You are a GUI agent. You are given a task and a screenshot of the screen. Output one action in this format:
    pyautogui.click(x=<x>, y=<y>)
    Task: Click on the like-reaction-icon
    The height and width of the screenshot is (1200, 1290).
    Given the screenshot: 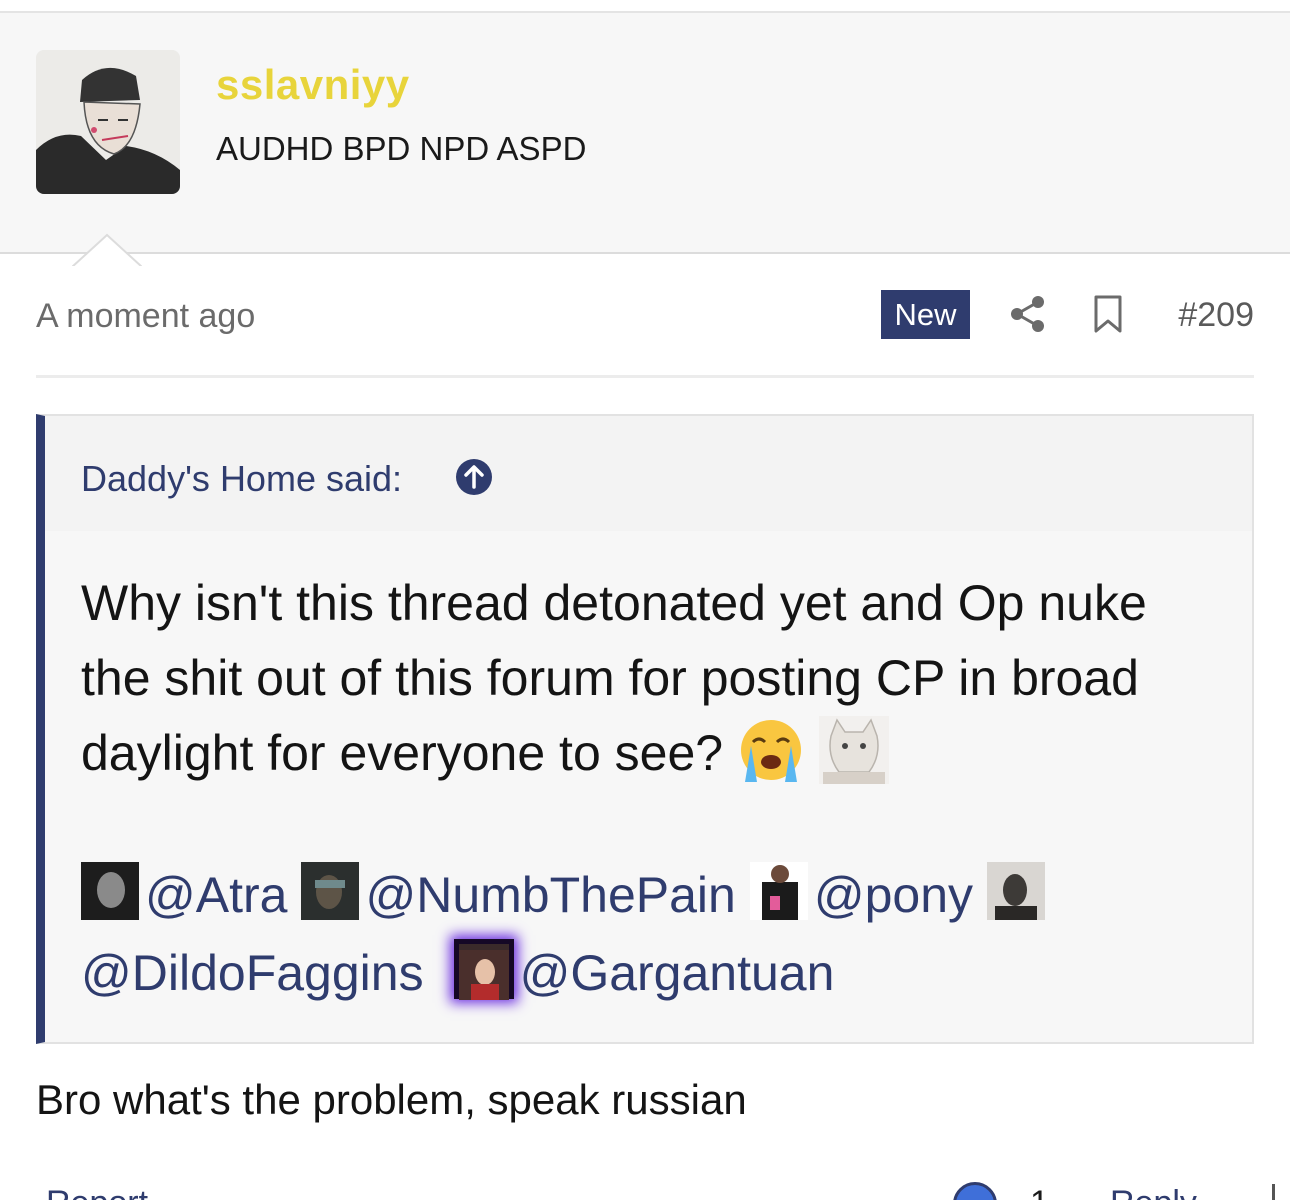 What is the action you would take?
    pyautogui.click(x=975, y=1191)
    